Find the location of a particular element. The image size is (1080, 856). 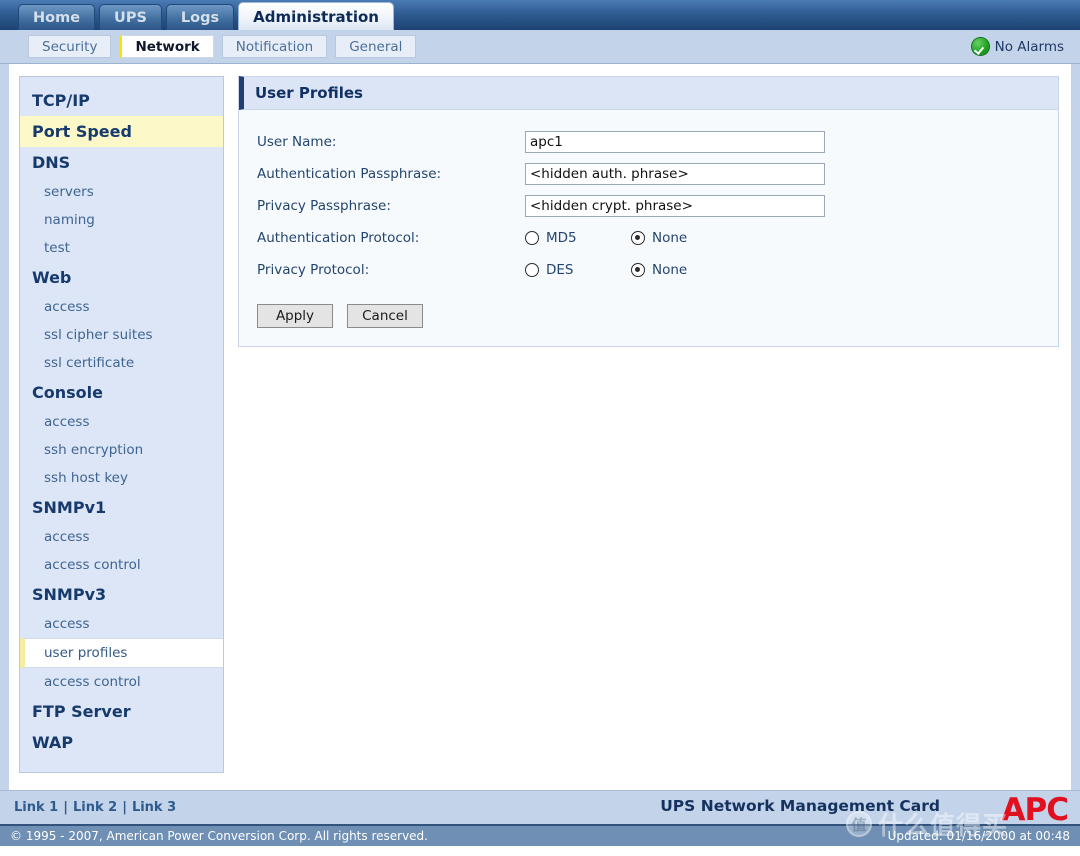

sidebar-item-naming: naming is located at coordinates (121, 220).